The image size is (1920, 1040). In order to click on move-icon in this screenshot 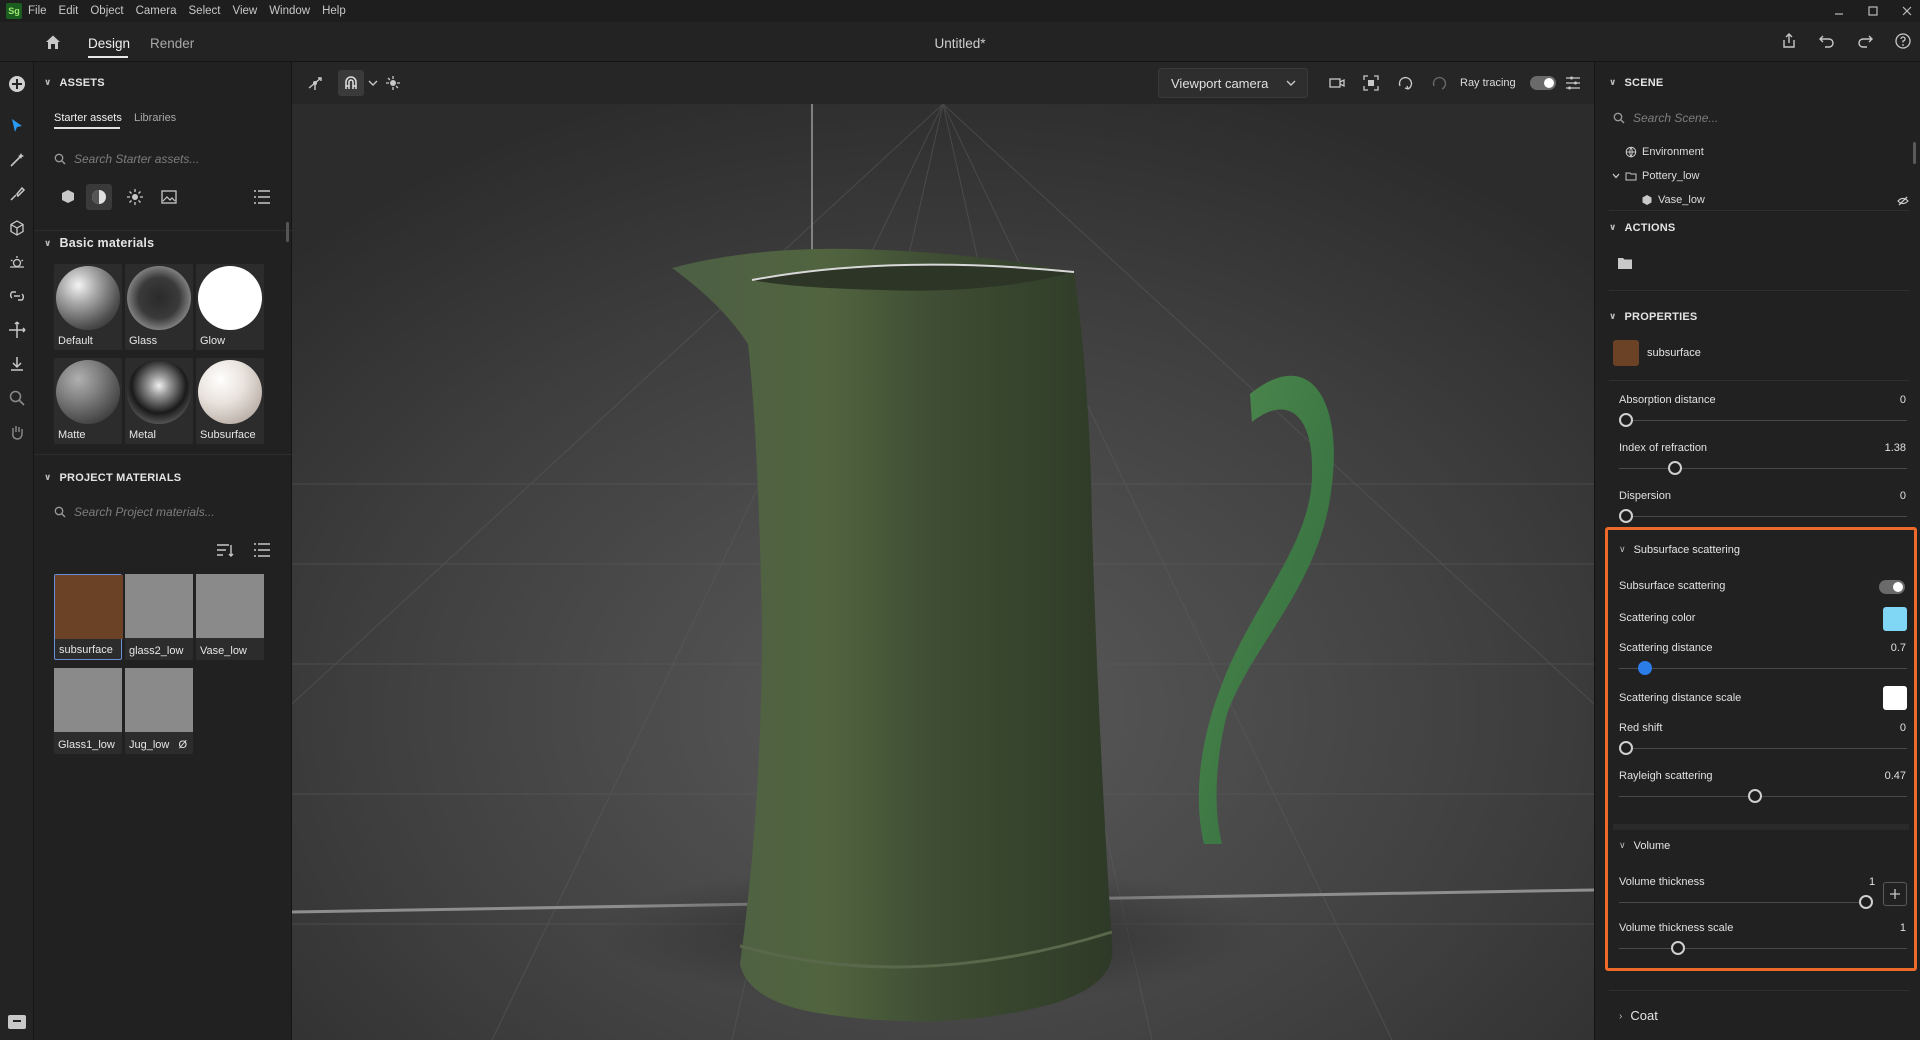, I will do `click(17, 330)`.